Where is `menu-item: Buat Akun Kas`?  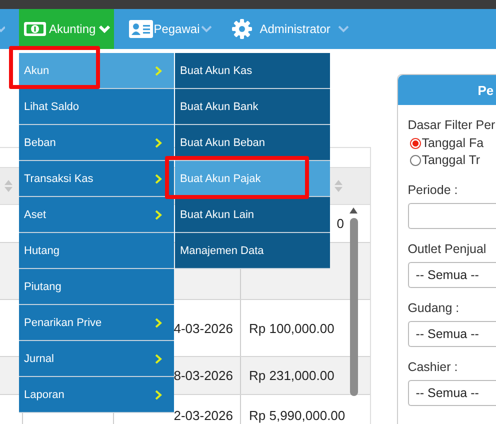
menu-item: Buat Akun Kas is located at coordinates (252, 71).